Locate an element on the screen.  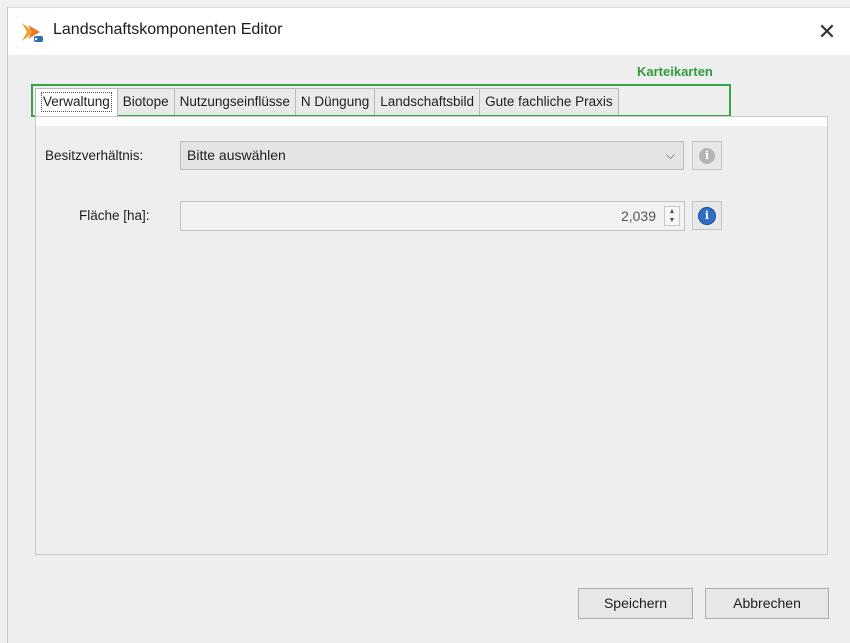
tab-nutzungseinfluesse: Nutzungseinflüsse is located at coordinates (234, 101).